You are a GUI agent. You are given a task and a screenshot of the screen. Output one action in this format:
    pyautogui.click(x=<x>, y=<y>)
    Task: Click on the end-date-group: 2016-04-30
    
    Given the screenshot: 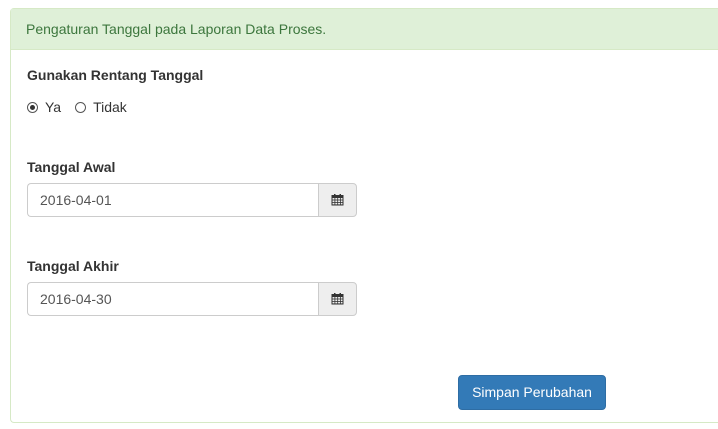 What is the action you would take?
    pyautogui.click(x=192, y=299)
    